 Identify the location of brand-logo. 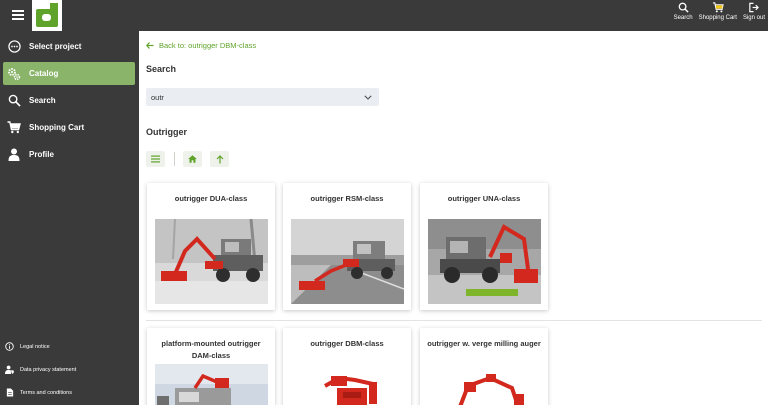
(47, 15).